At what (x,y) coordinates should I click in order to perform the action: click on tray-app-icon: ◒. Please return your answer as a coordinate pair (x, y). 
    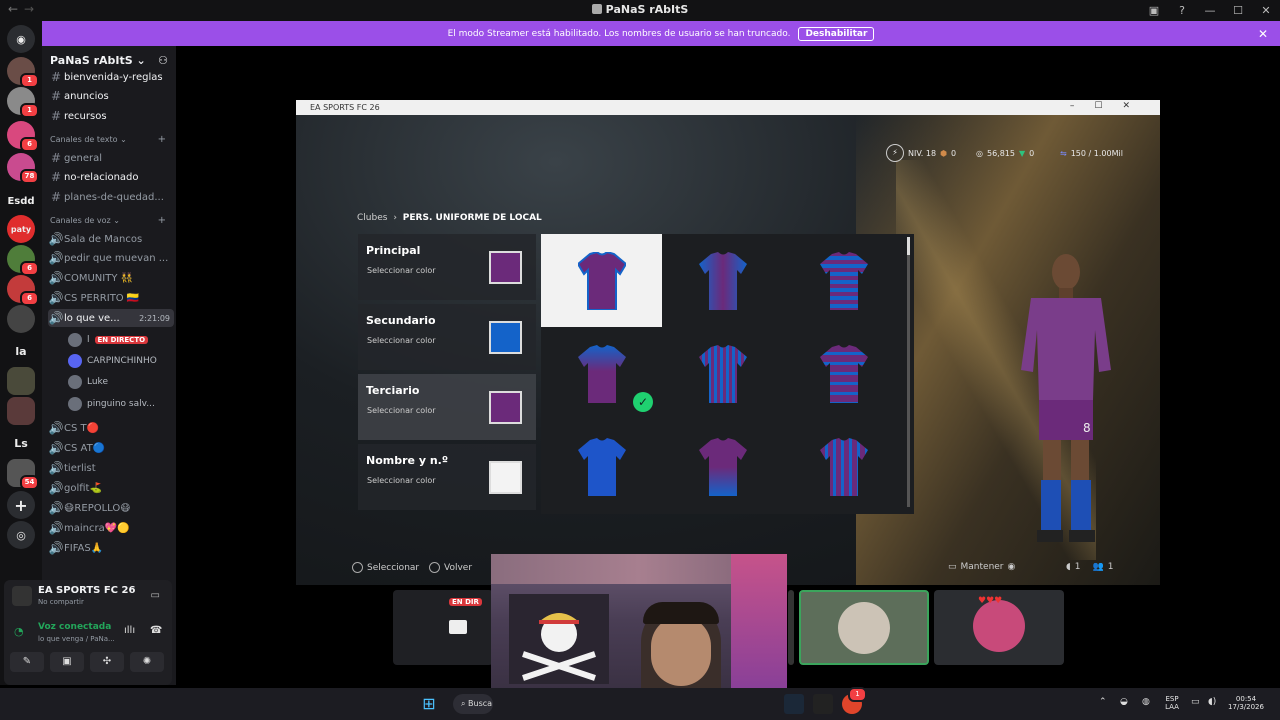
    Looking at the image, I should click on (1124, 702).